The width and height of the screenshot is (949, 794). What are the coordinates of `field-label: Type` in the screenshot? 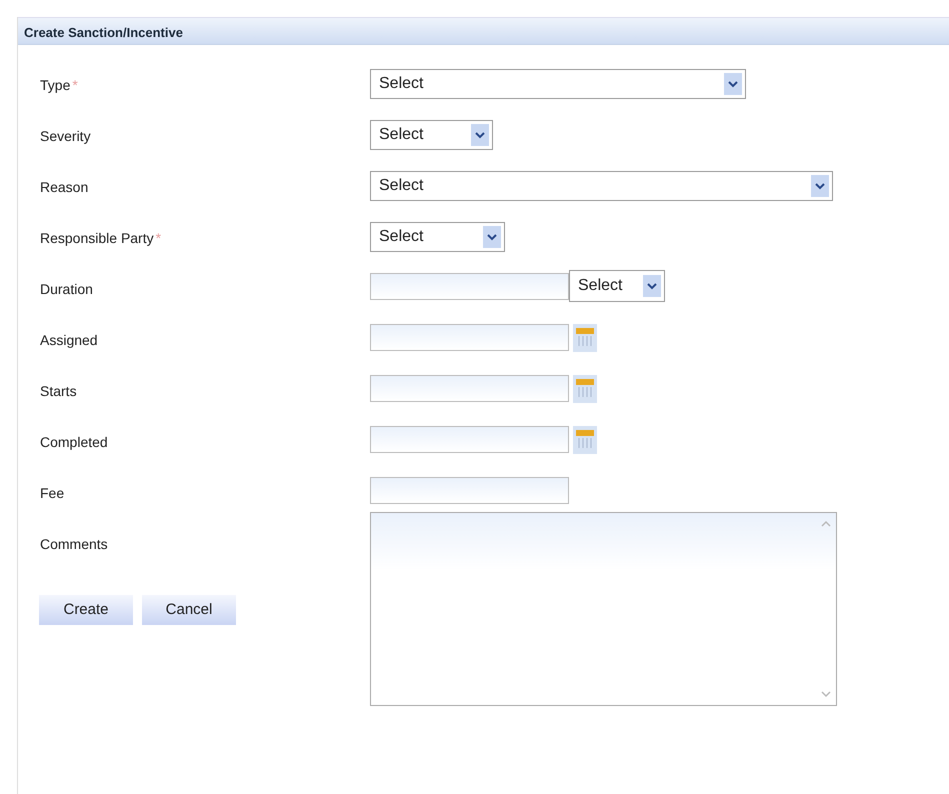 It's located at (55, 85).